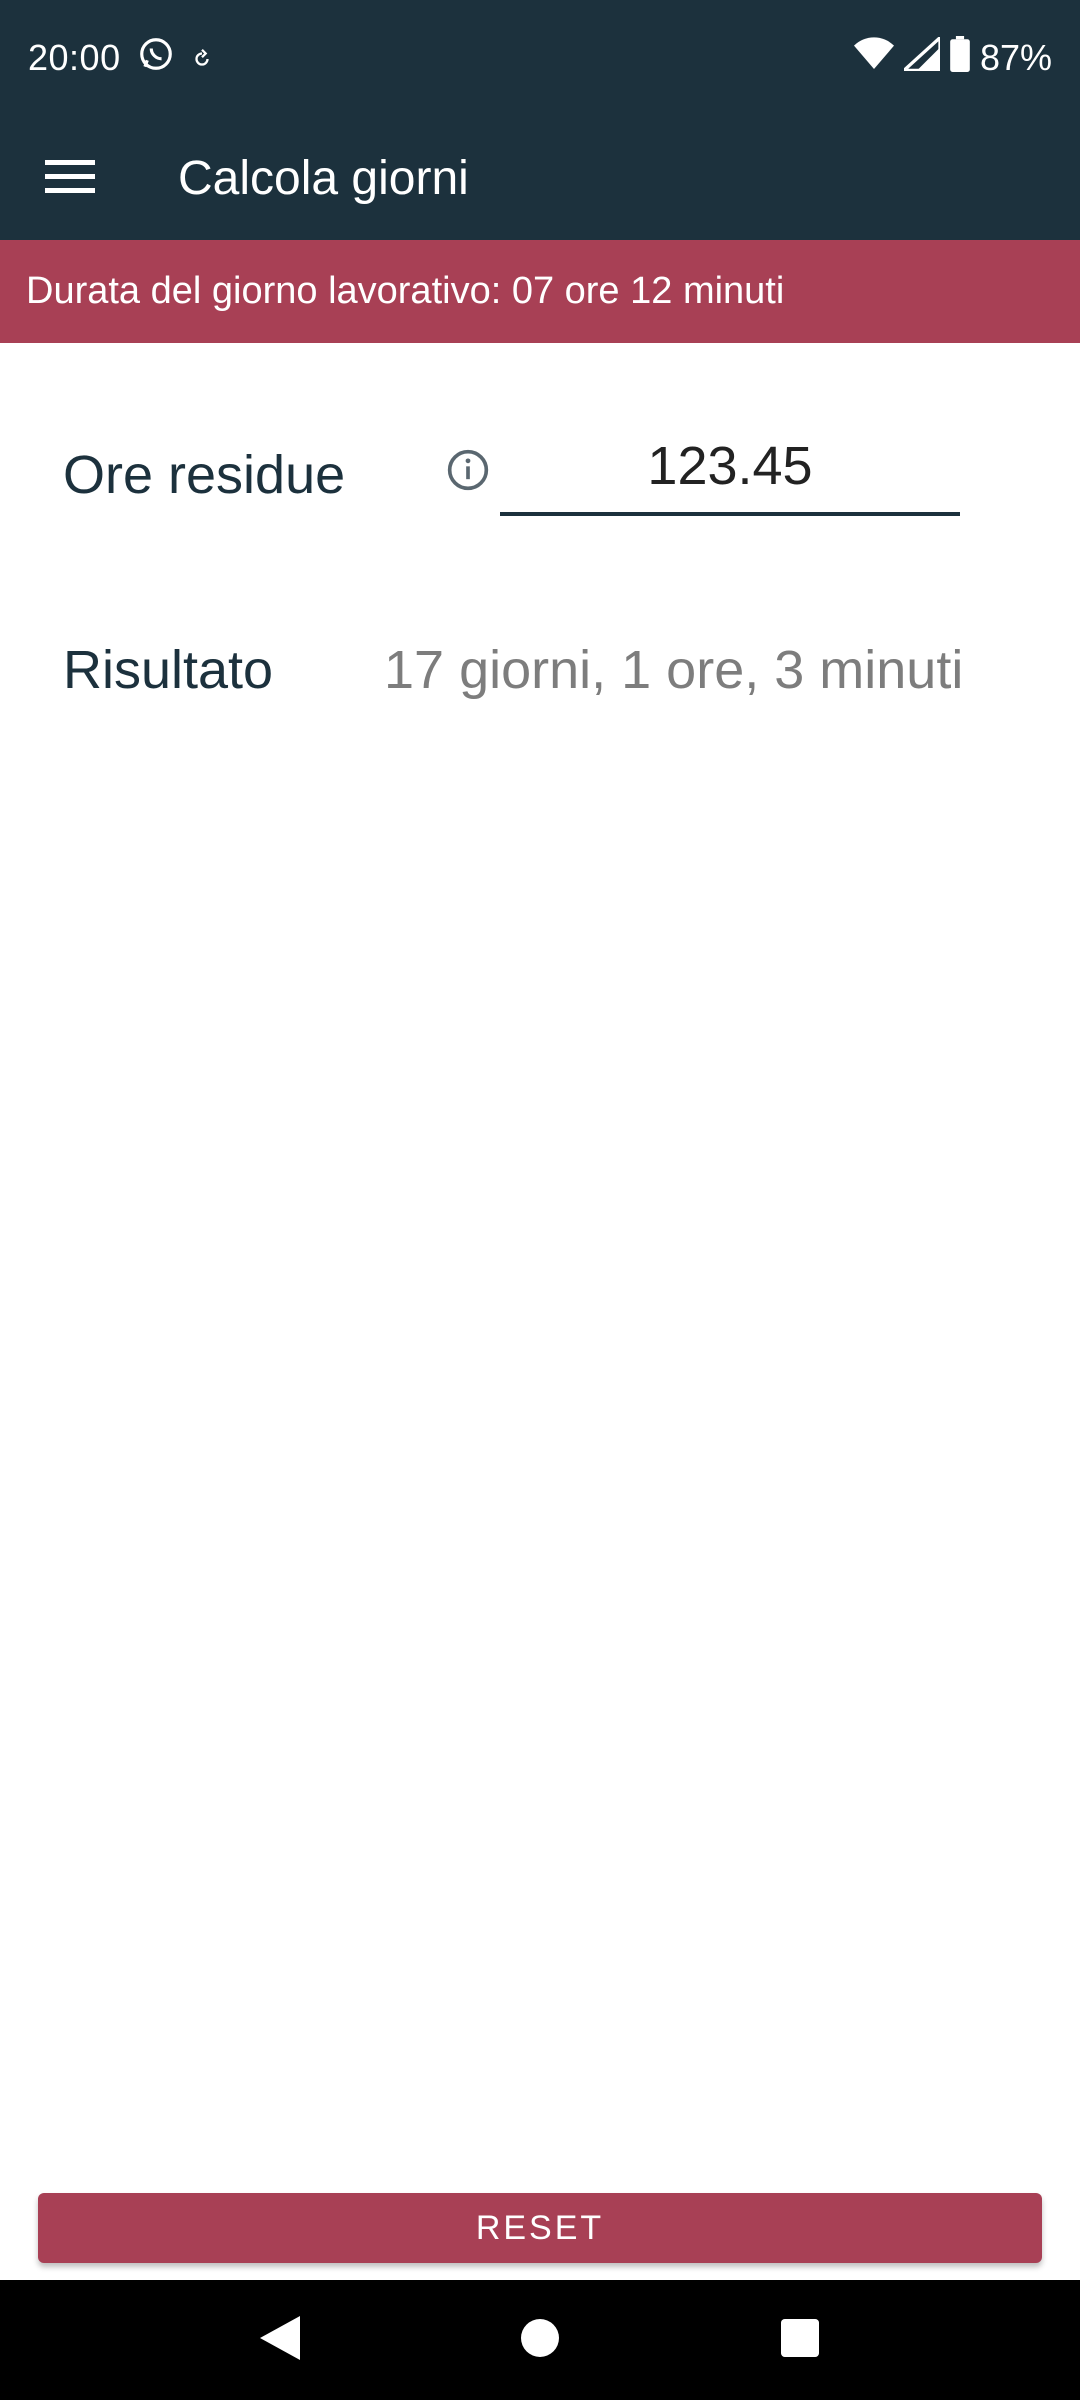 The height and width of the screenshot is (2400, 1080). I want to click on ore-residue-input, so click(730, 466).